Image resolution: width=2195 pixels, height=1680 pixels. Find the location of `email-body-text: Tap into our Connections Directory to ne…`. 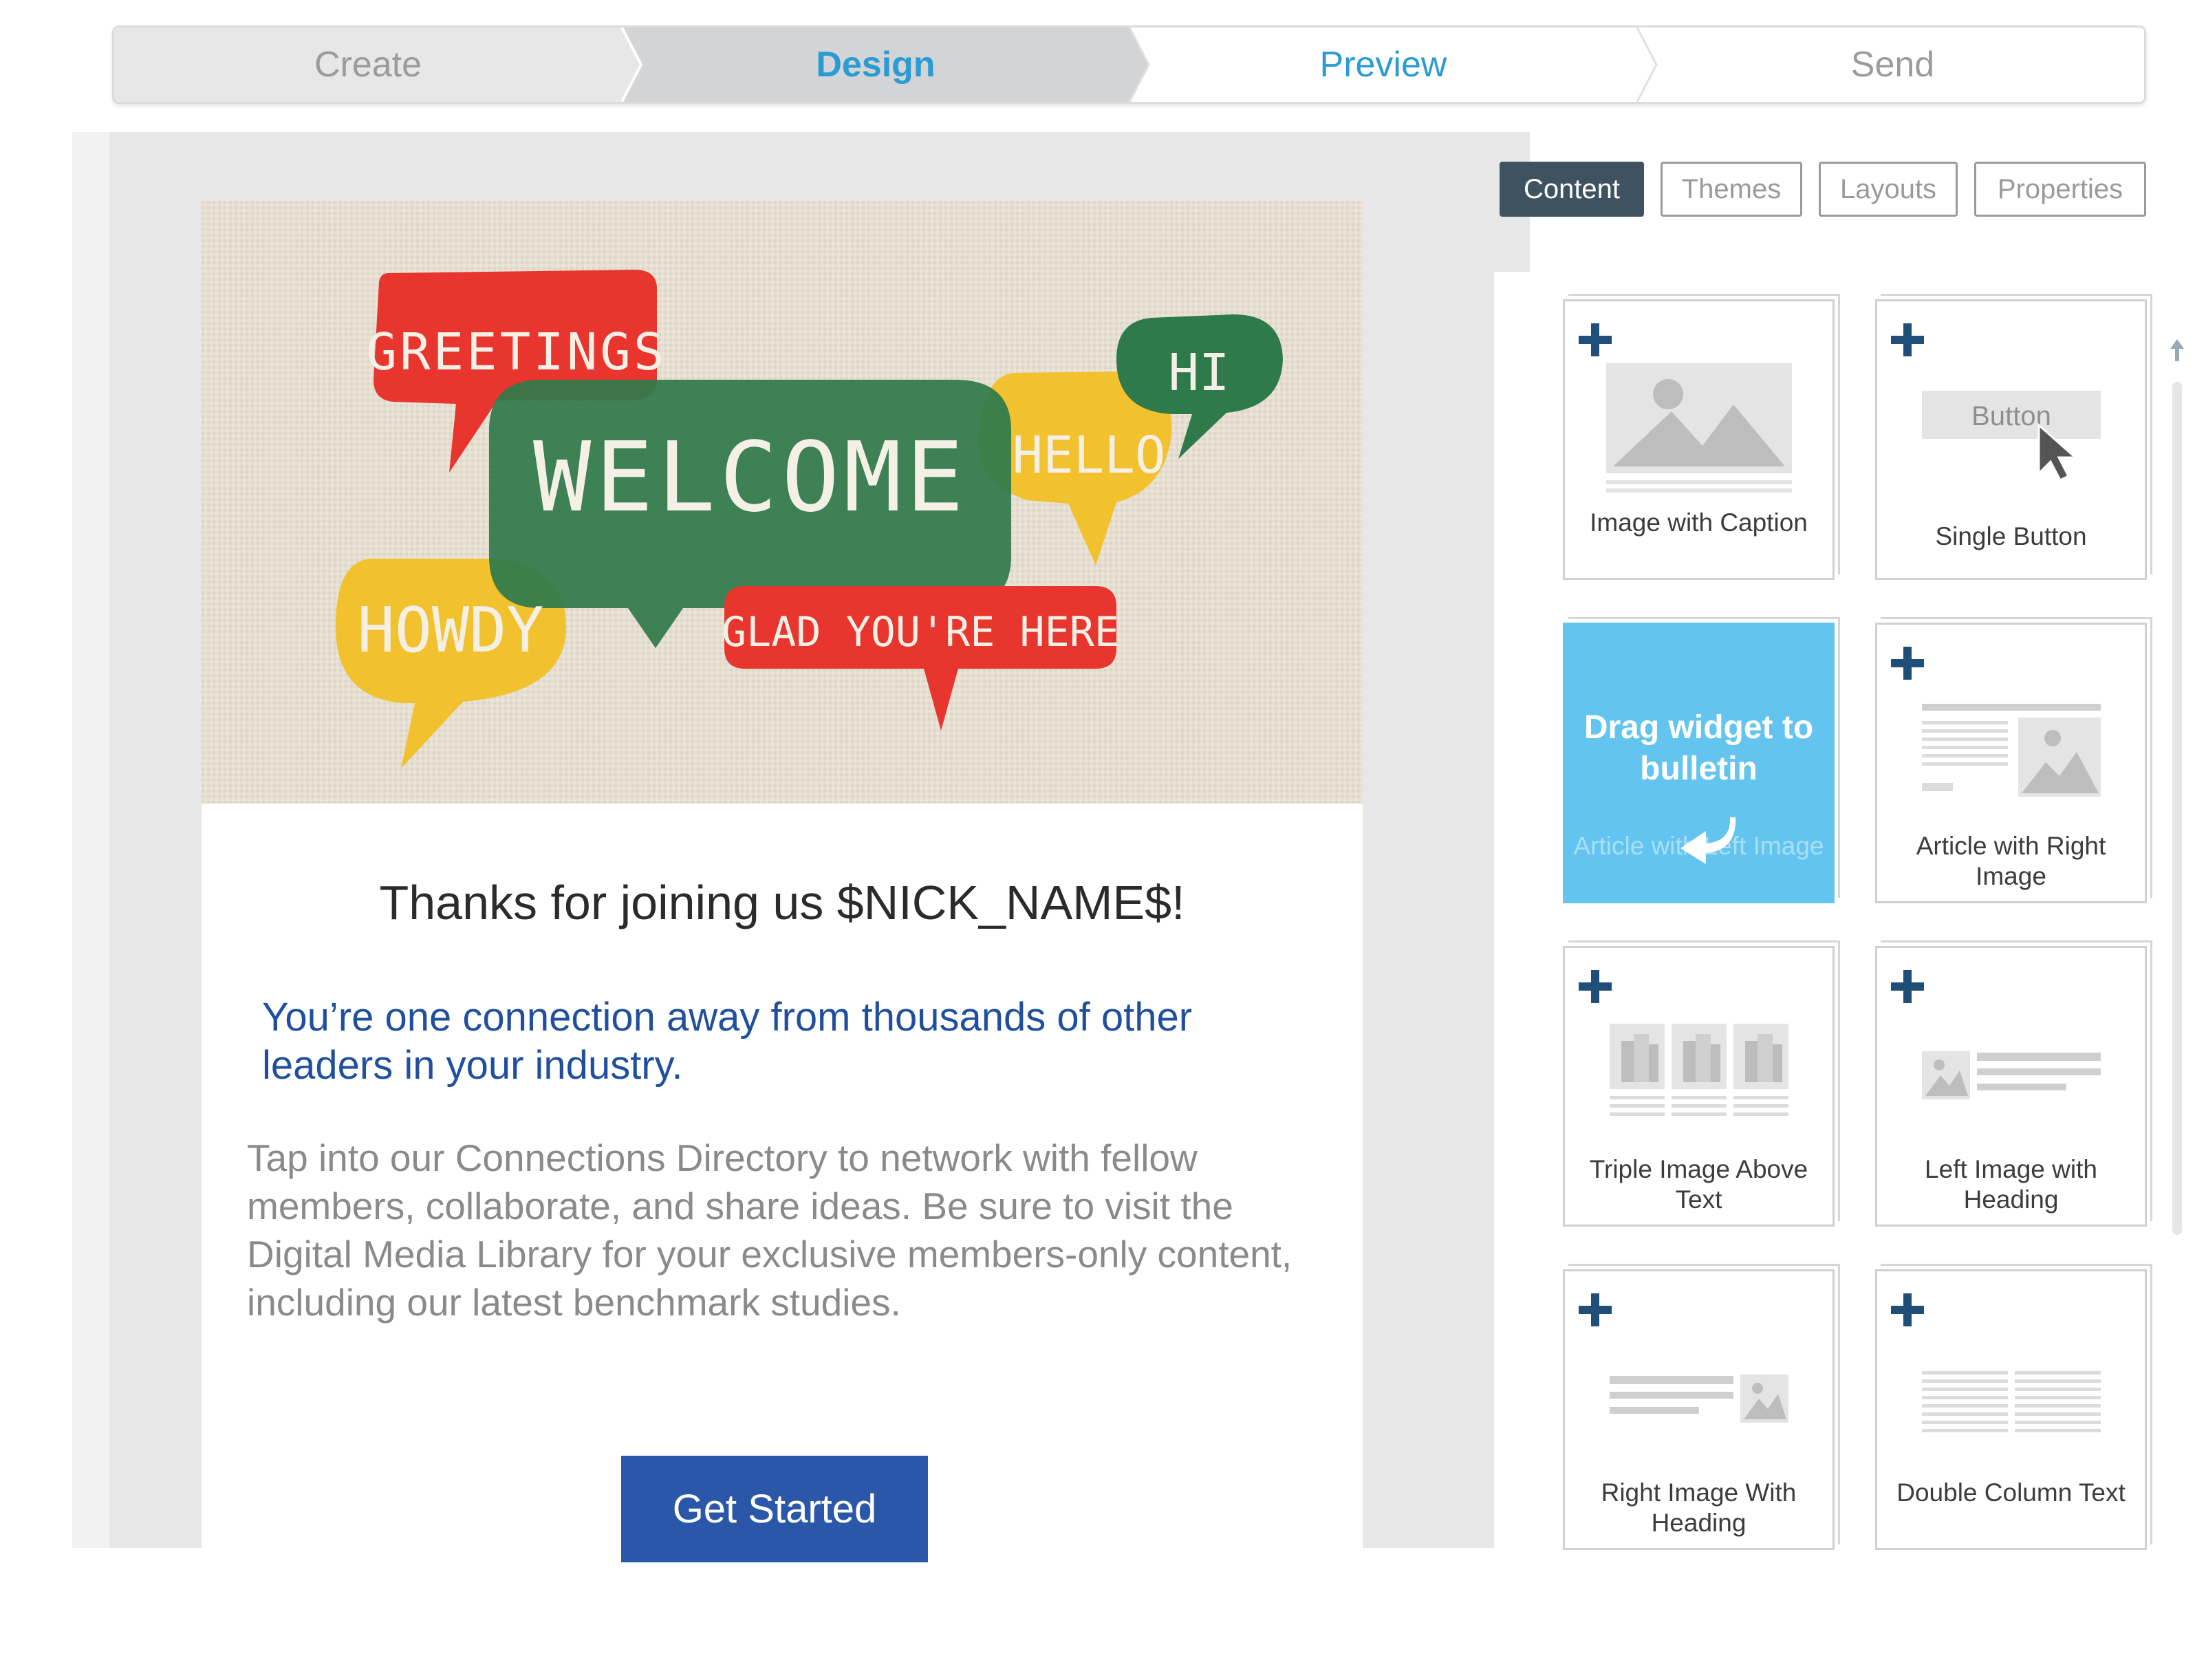

email-body-text: Tap into our Connections Directory to ne… is located at coordinates (790, 1230).